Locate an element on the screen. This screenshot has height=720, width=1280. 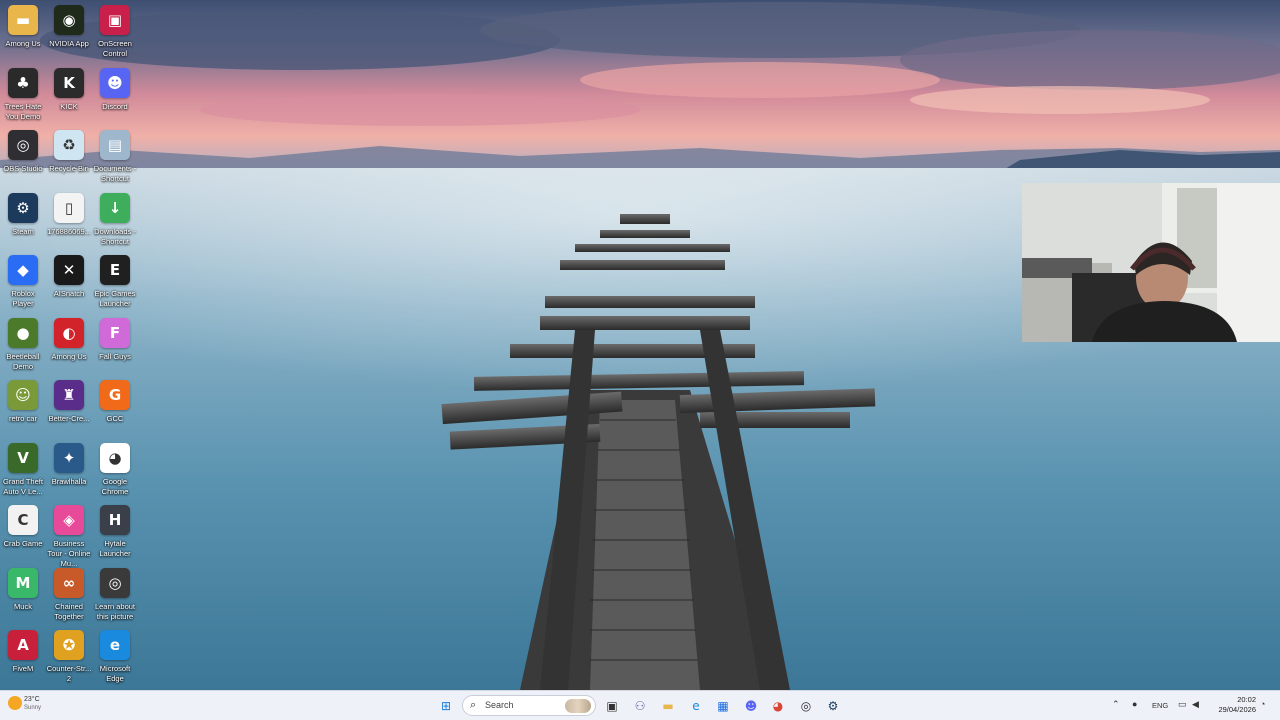
desktop-icon: ♣ Trees Hate You Demo is located at coordinates (23, 94).